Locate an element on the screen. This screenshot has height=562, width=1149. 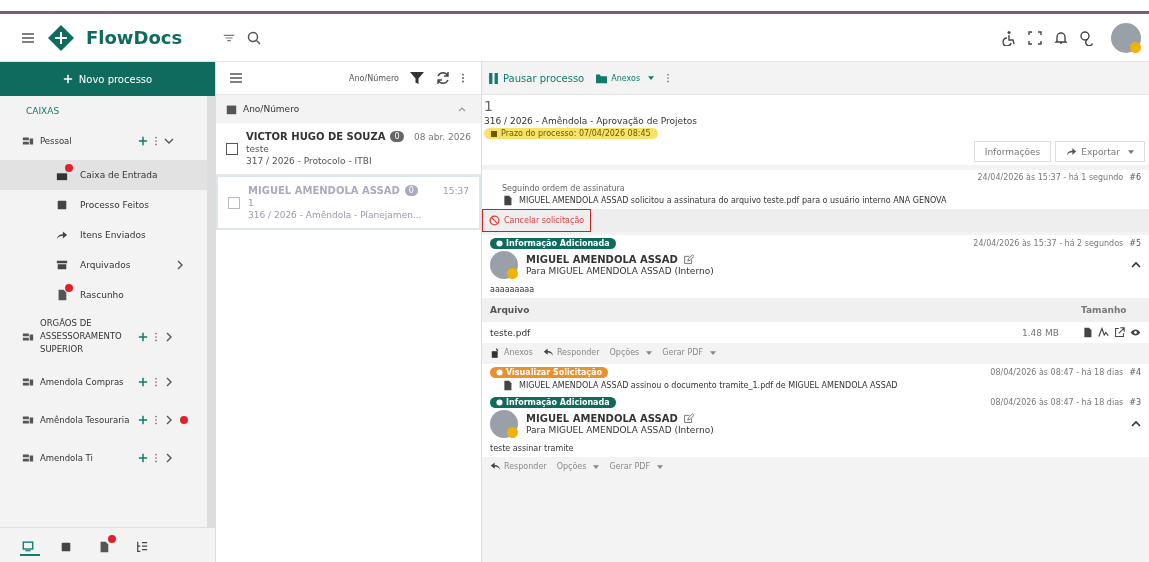
sidebar-item: Rascunho is located at coordinates (103, 295).